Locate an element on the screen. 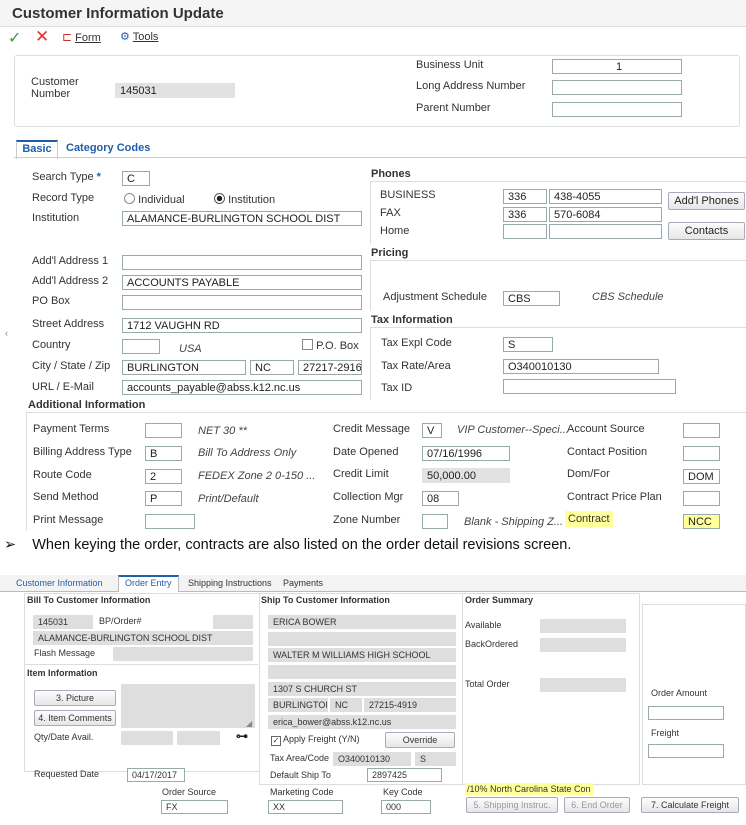 Image resolution: width=746 pixels, height=825 pixels. record-type-individual: Individual is located at coordinates (154, 199).